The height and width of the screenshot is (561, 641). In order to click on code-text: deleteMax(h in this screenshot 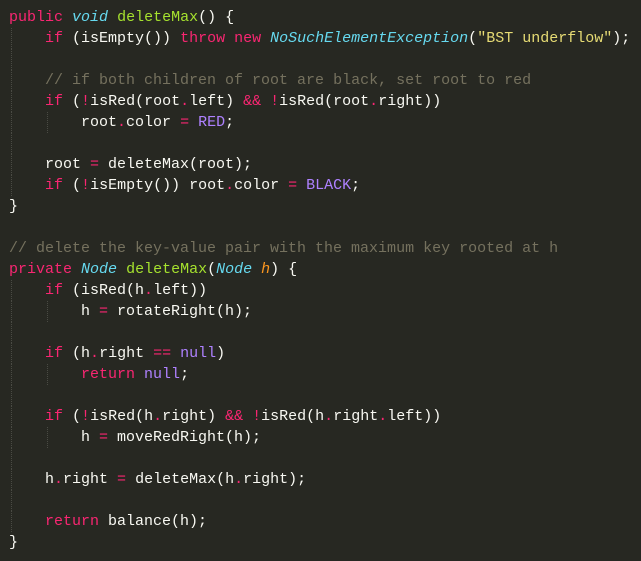, I will do `click(180, 479)`.